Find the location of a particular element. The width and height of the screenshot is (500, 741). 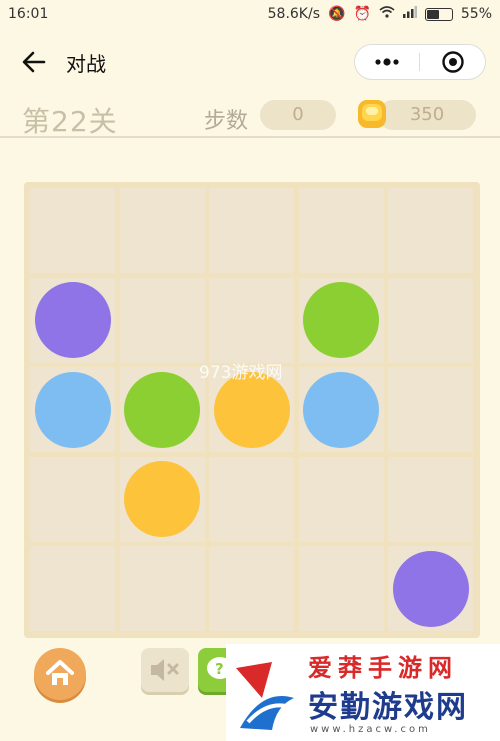

speaker-mute-icon is located at coordinates (165, 670).